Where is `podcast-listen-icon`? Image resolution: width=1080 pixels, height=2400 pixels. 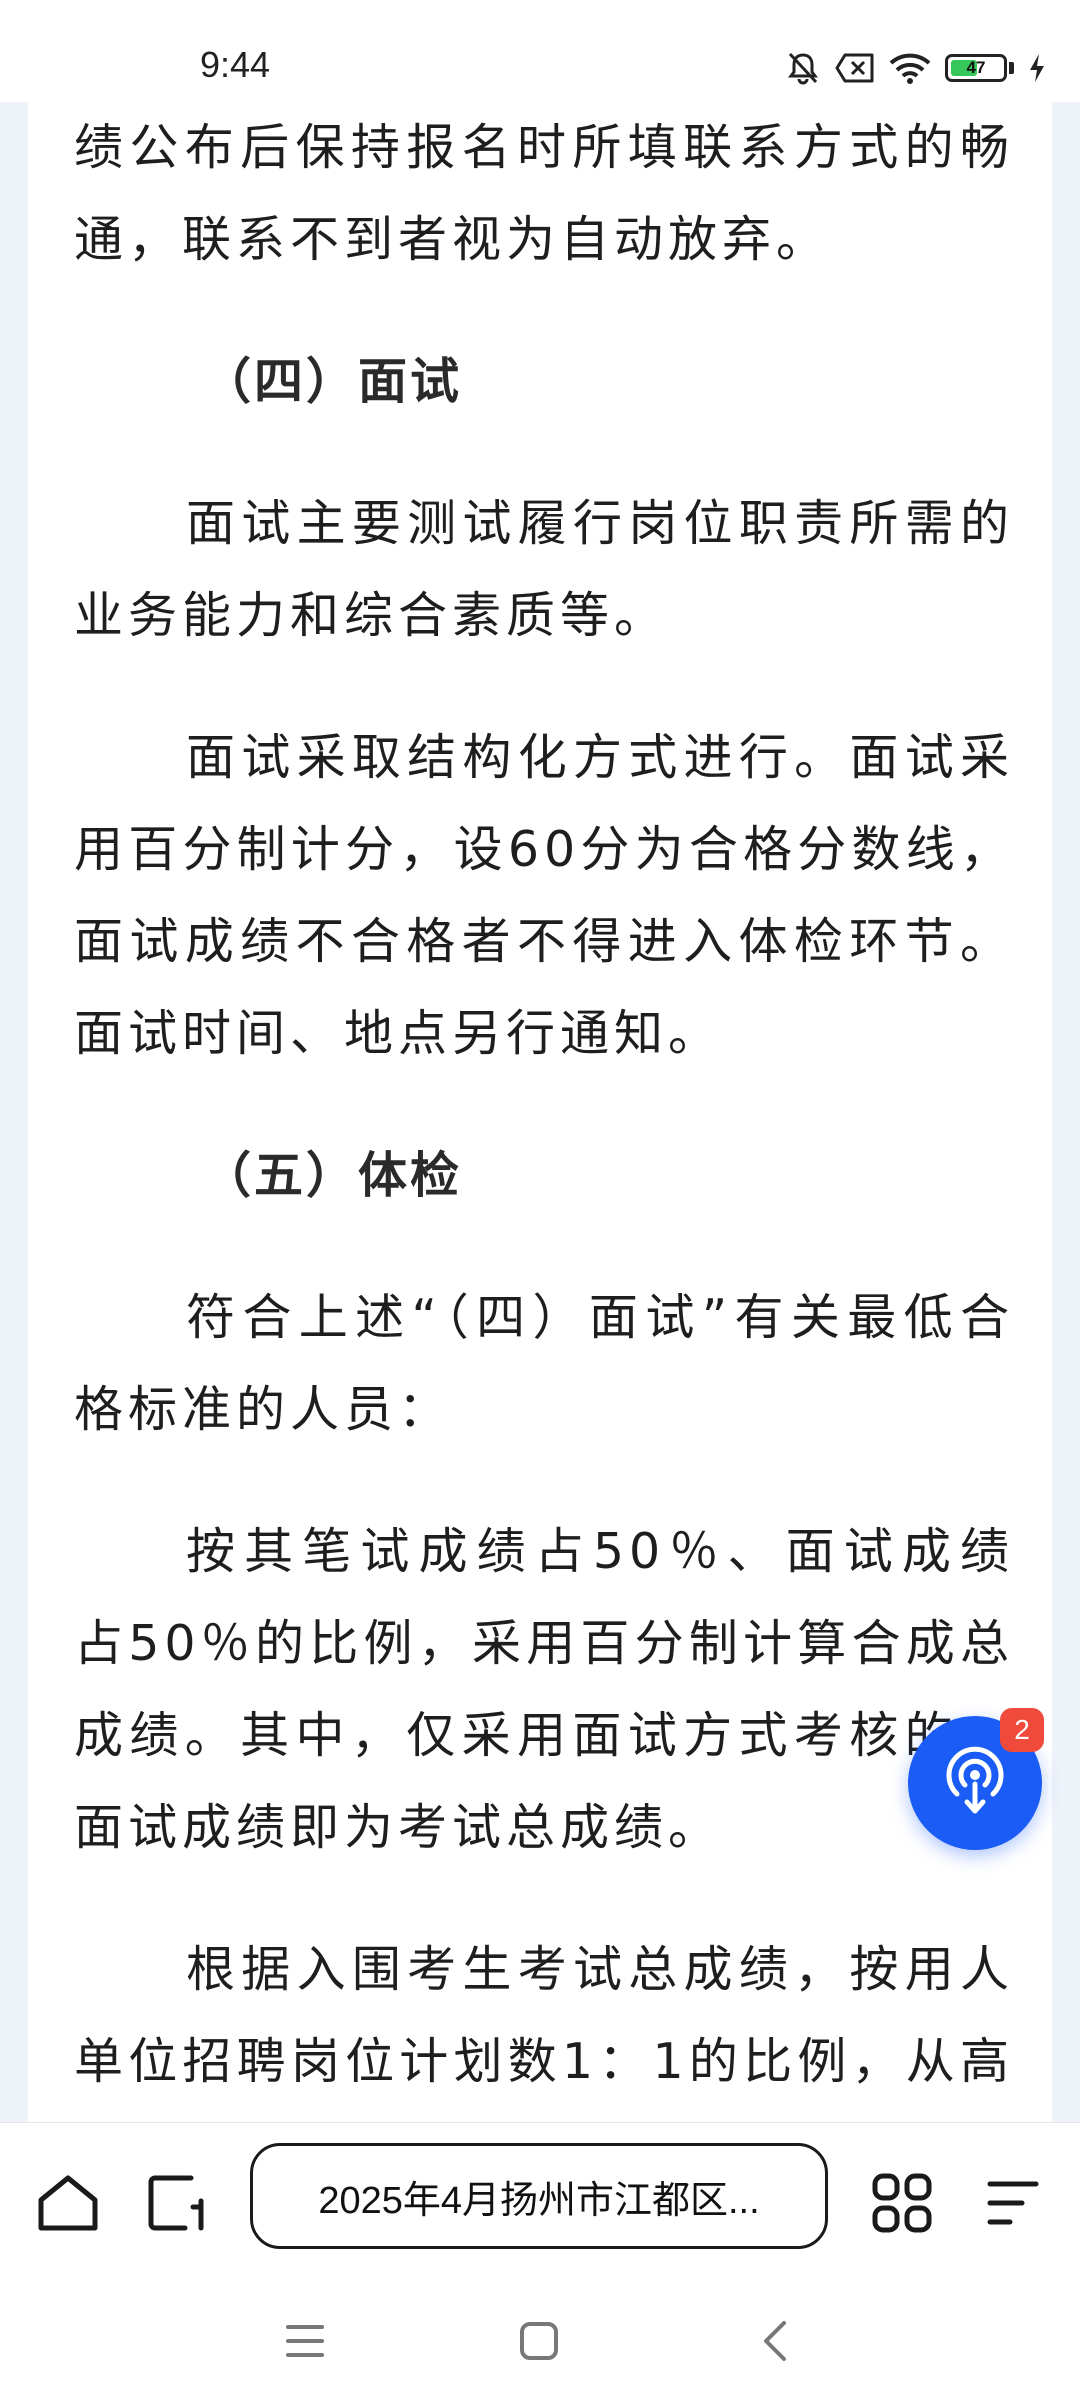
podcast-listen-icon is located at coordinates (975, 1783).